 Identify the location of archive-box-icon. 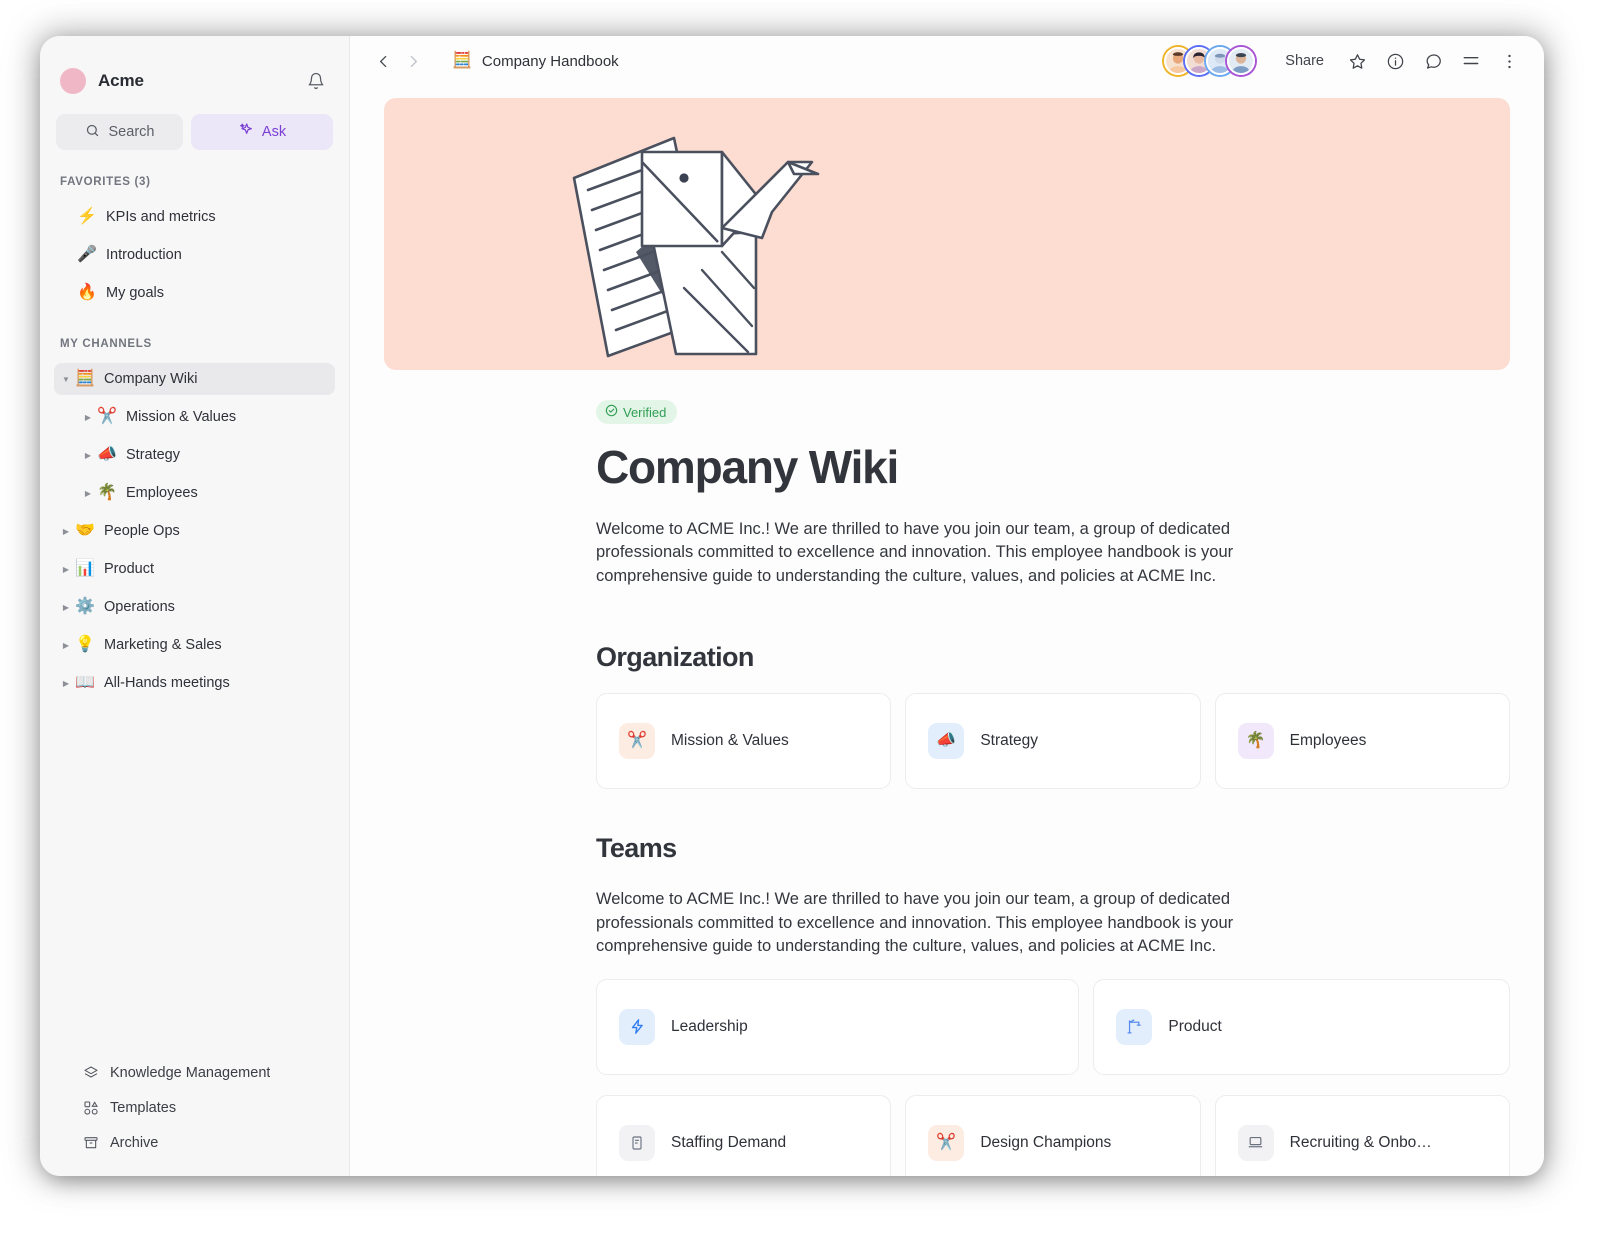
(91, 1143).